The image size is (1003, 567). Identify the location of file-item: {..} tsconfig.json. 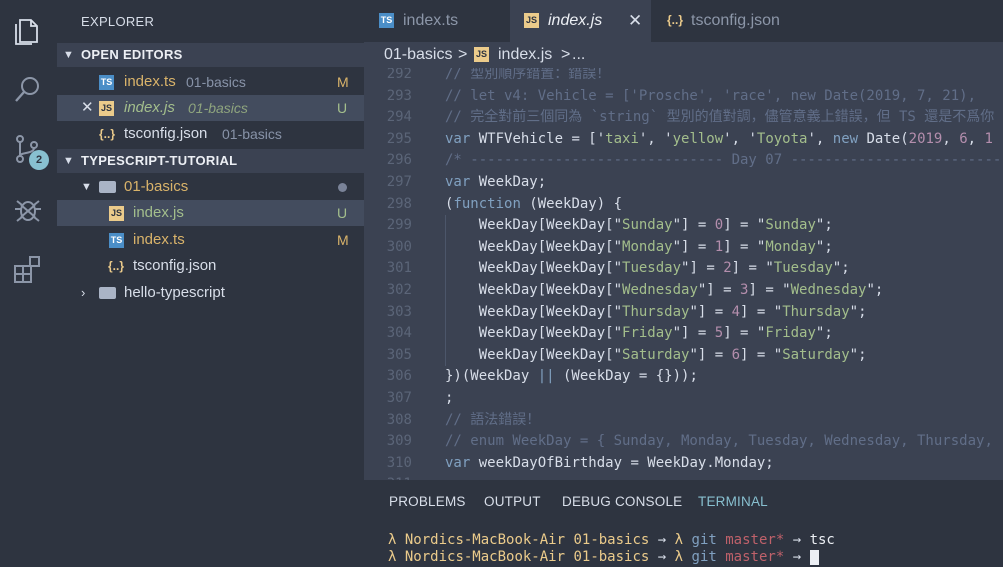
(210, 266).